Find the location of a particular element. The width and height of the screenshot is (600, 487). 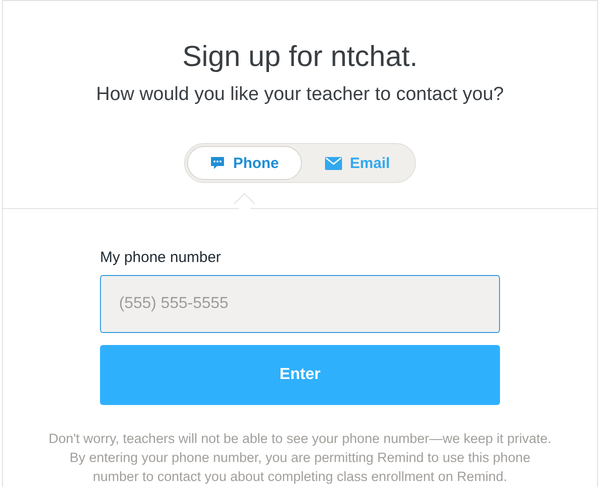

privacy-notice: Don't worry, teachers will not be able to see your phone number—we keep it private. is located at coordinates (300, 439).